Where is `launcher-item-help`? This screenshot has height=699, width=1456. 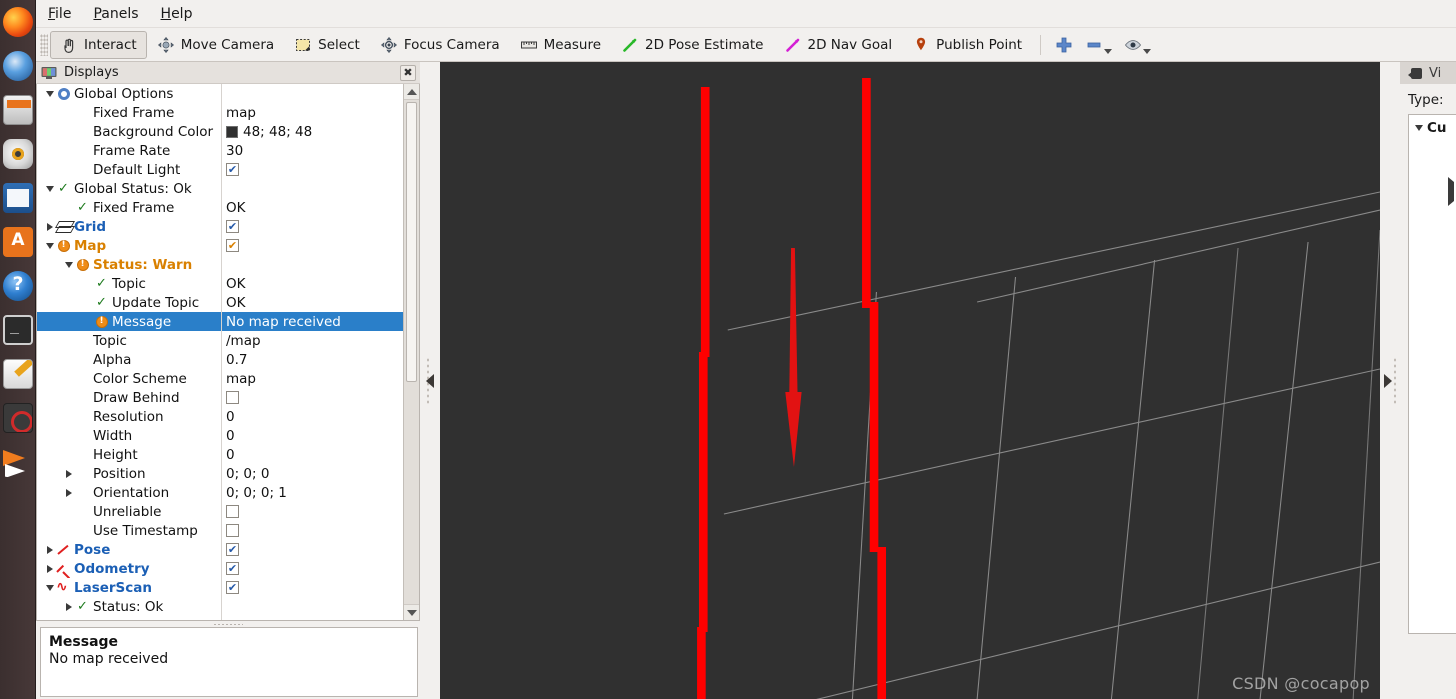 launcher-item-help is located at coordinates (18, 286).